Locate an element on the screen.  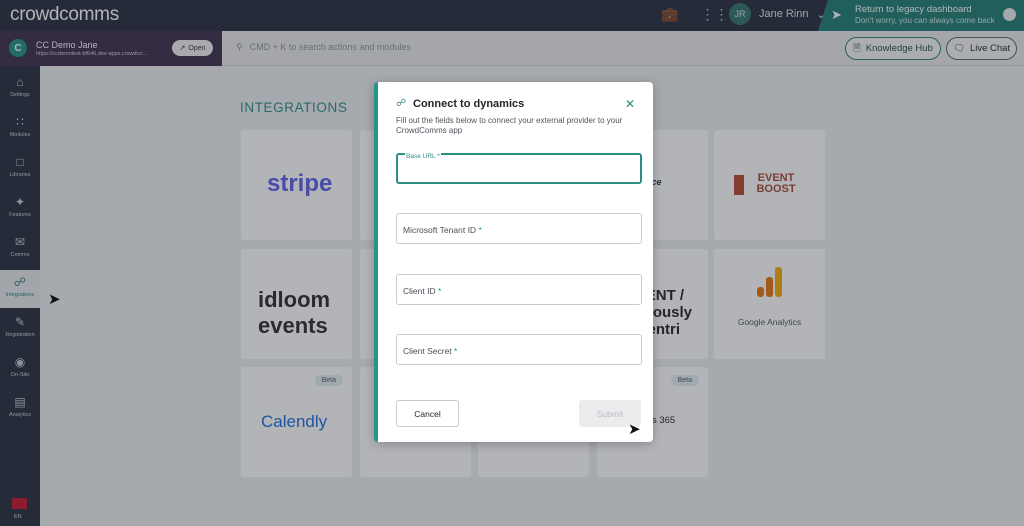
integration-icon: ☍ is located at coordinates (401, 103).